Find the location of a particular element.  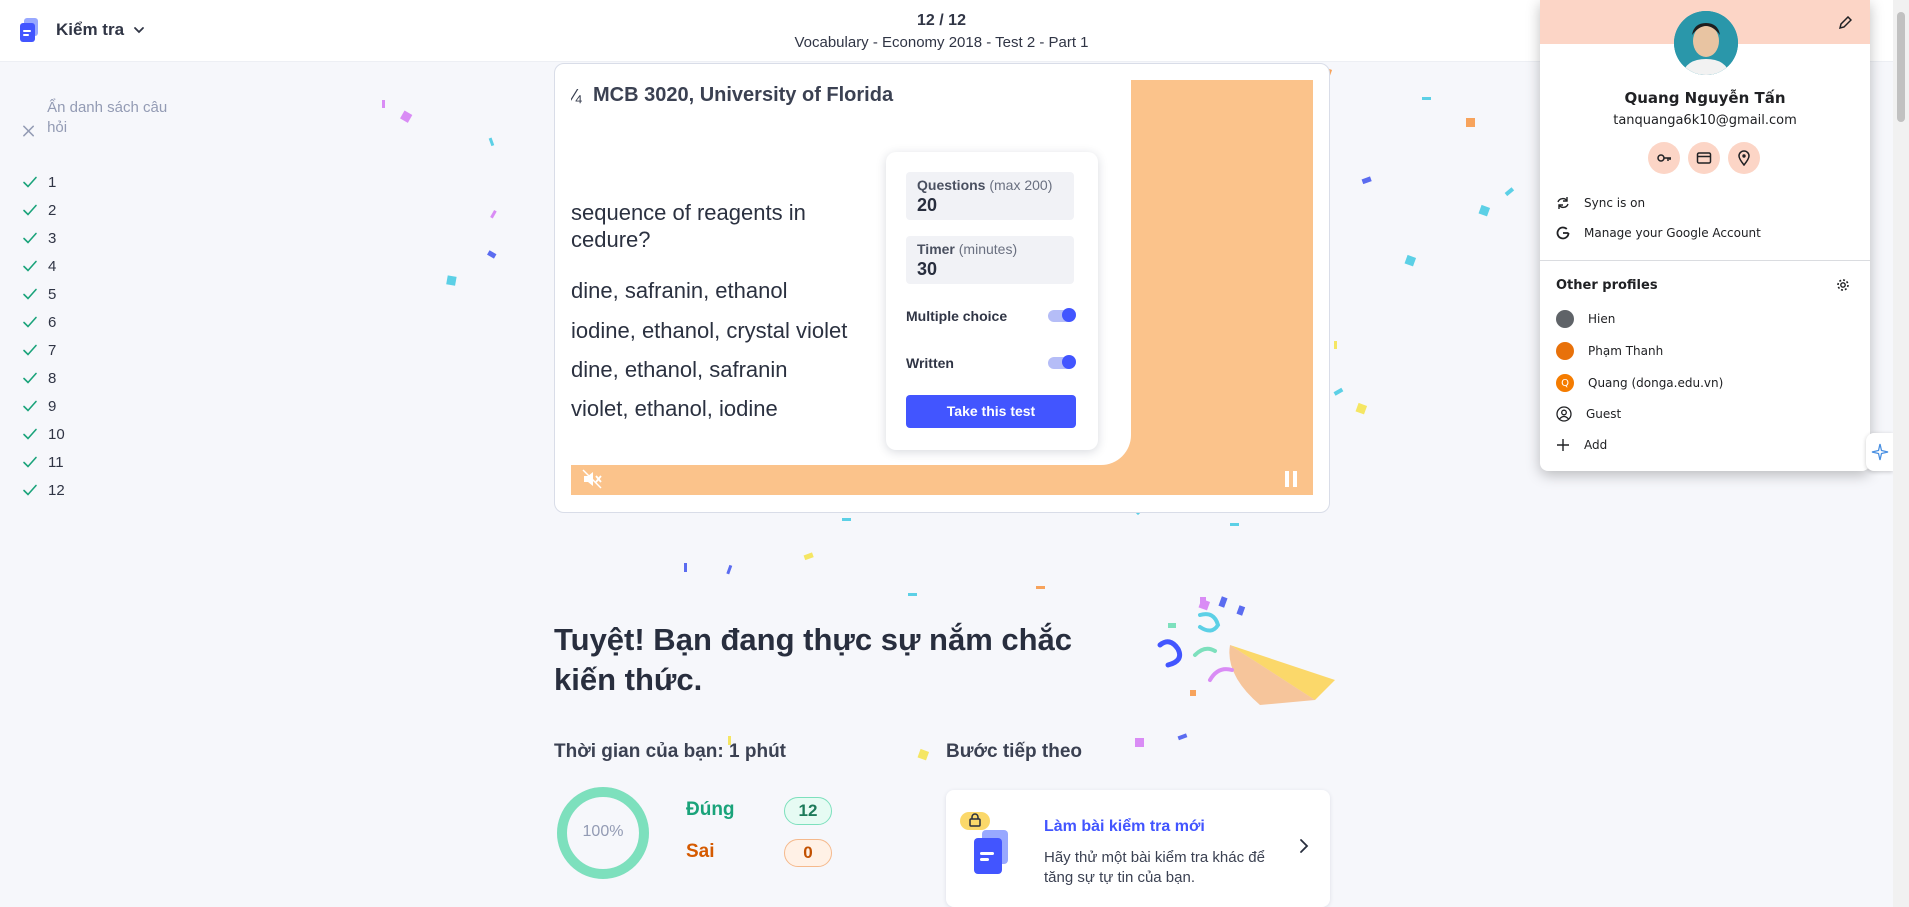

question-list-item: 12 is located at coordinates (43, 490).